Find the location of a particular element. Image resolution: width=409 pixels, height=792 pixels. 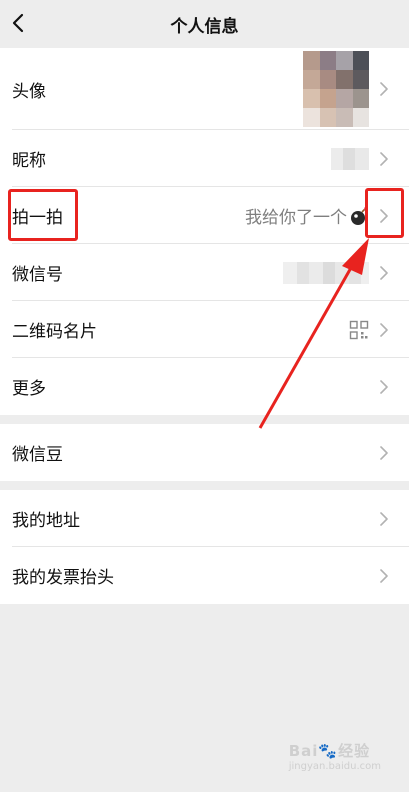

row-my-address: 我的地址 is located at coordinates (204, 518).